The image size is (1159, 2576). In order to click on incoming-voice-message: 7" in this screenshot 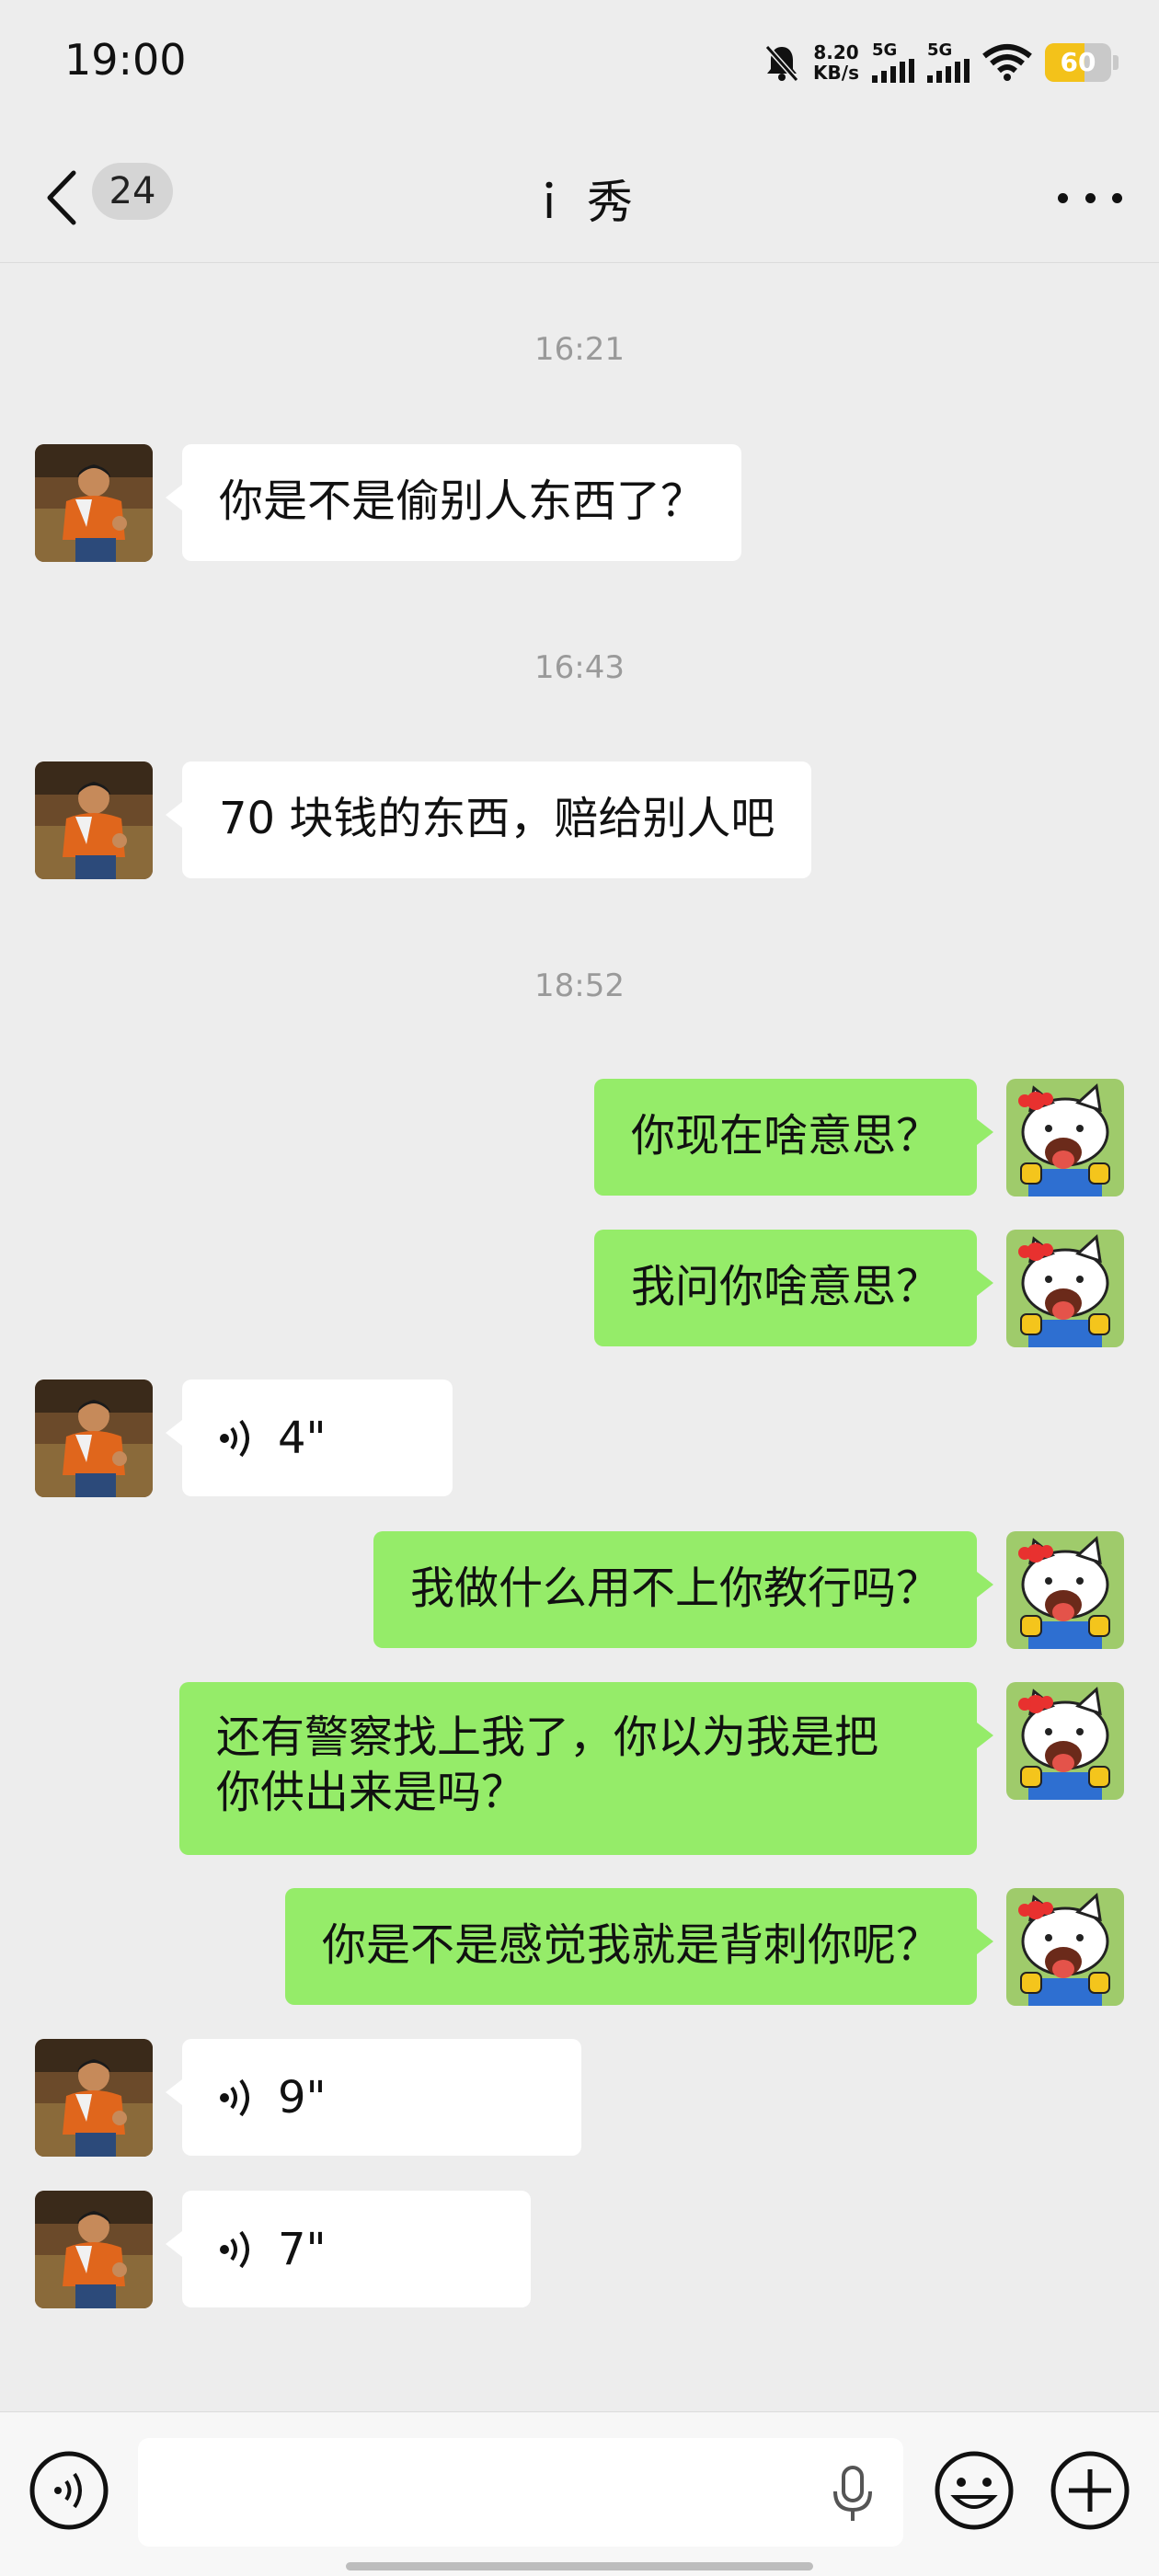, I will do `click(348, 2249)`.